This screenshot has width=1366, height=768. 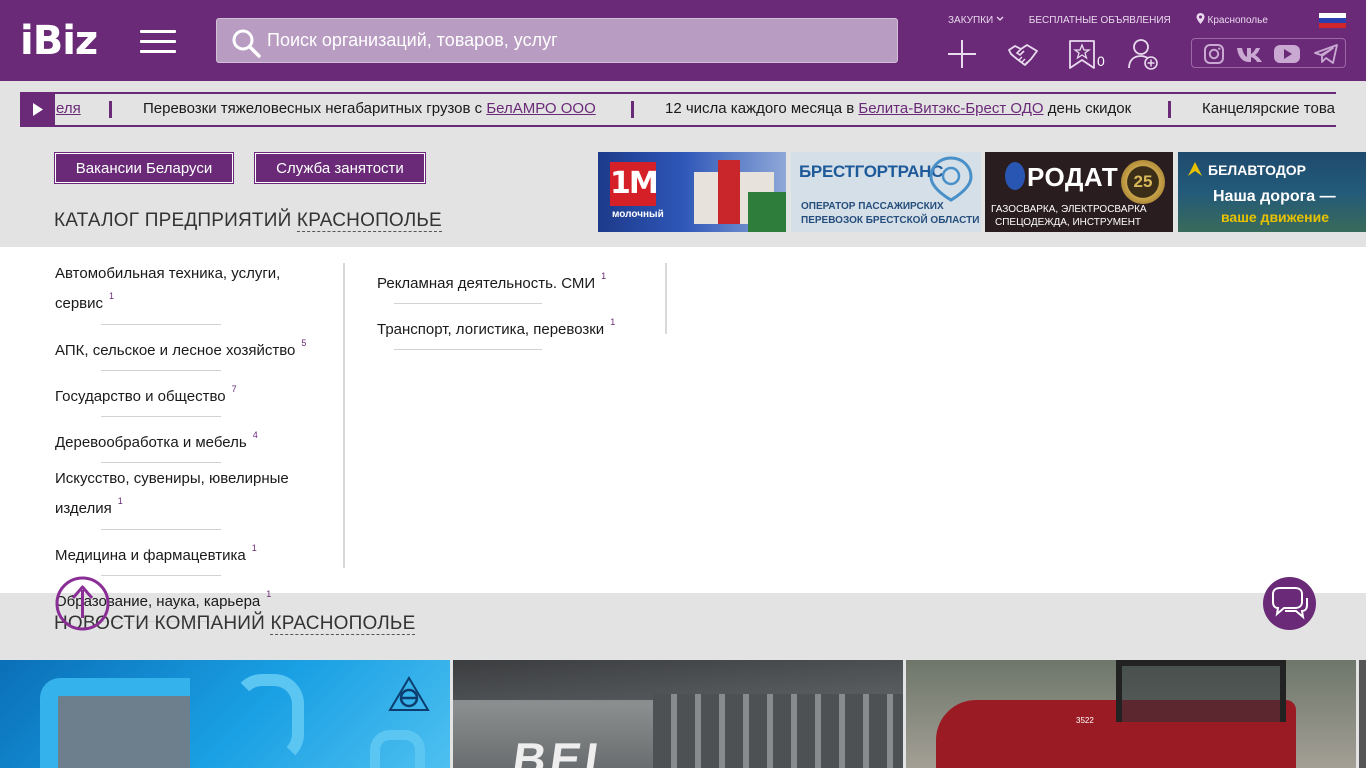 What do you see at coordinates (37, 109) in the screenshot?
I see `play-icon` at bounding box center [37, 109].